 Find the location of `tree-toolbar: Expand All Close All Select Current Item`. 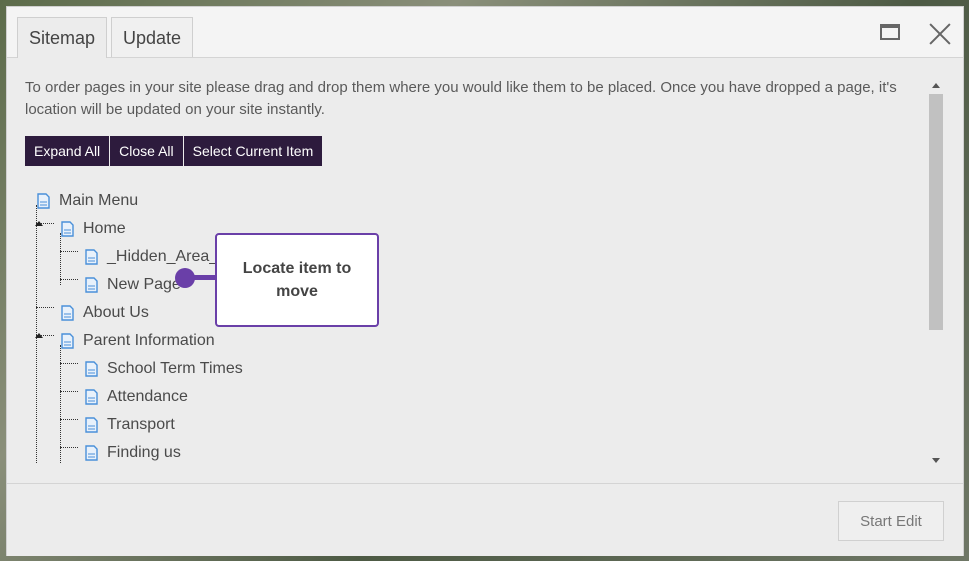

tree-toolbar: Expand All Close All Select Current Item is located at coordinates (174, 151).